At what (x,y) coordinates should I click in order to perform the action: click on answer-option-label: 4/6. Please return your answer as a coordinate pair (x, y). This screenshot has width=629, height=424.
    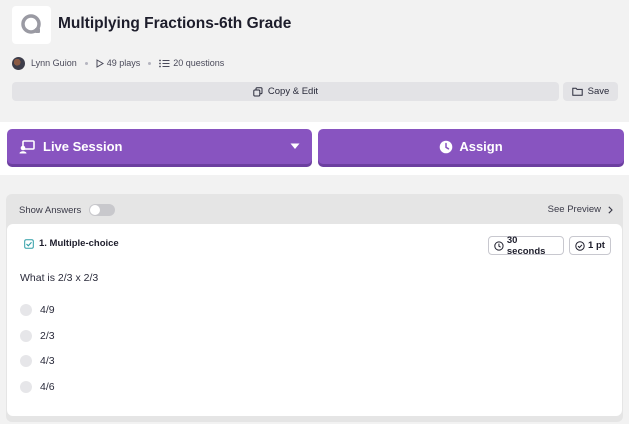
    Looking at the image, I should click on (47, 387).